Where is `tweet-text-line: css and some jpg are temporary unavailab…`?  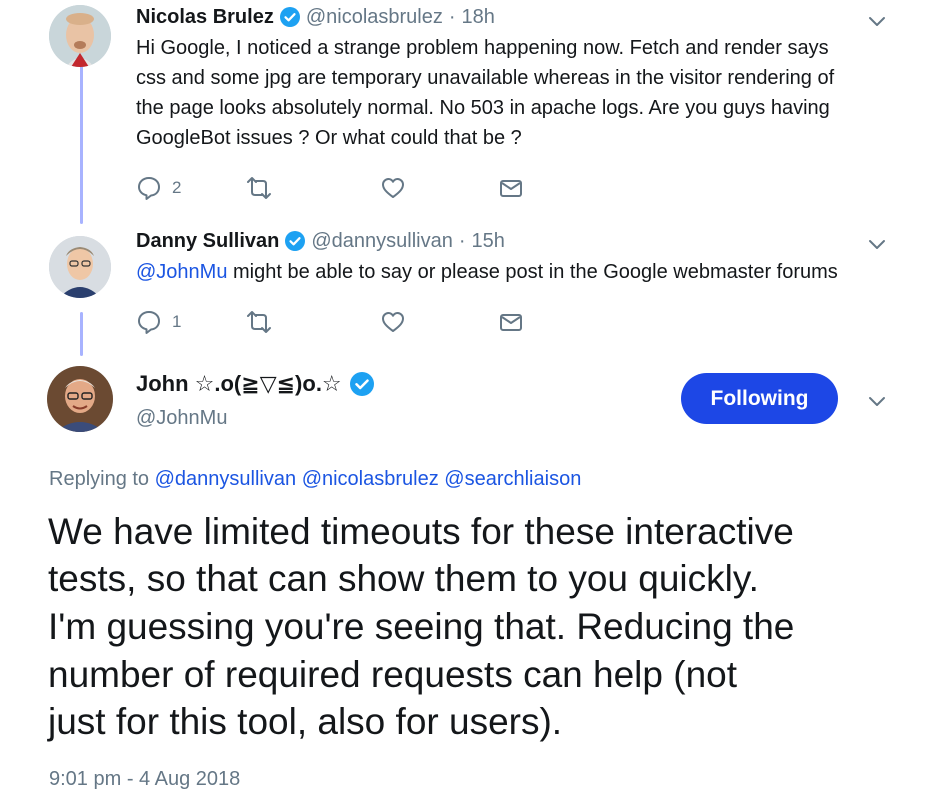 tweet-text-line: css and some jpg are temporary unavailab… is located at coordinates (485, 78).